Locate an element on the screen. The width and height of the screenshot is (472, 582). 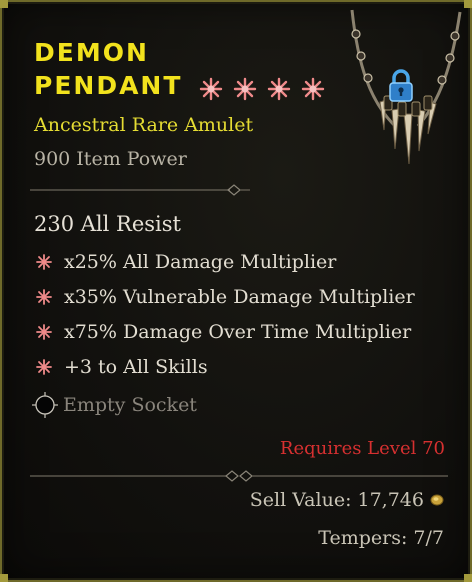
level-requirement: Requires Level 70 is located at coordinates (362, 448).